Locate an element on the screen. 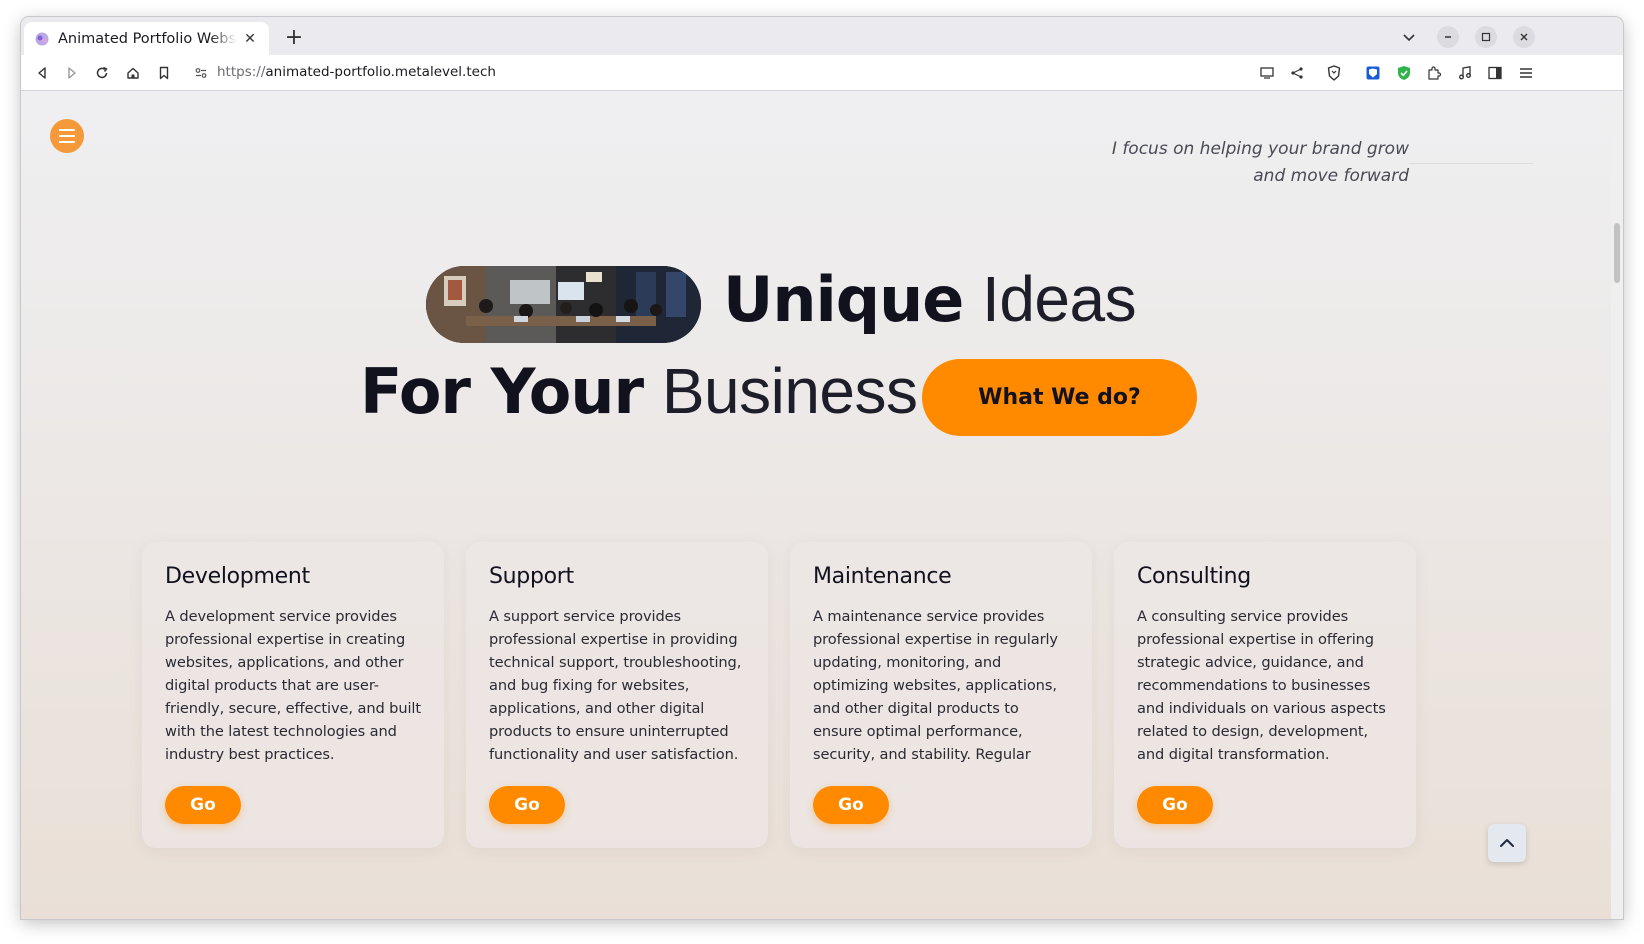 This screenshot has width=1644, height=944. browser-menu-icon is located at coordinates (1526, 73).